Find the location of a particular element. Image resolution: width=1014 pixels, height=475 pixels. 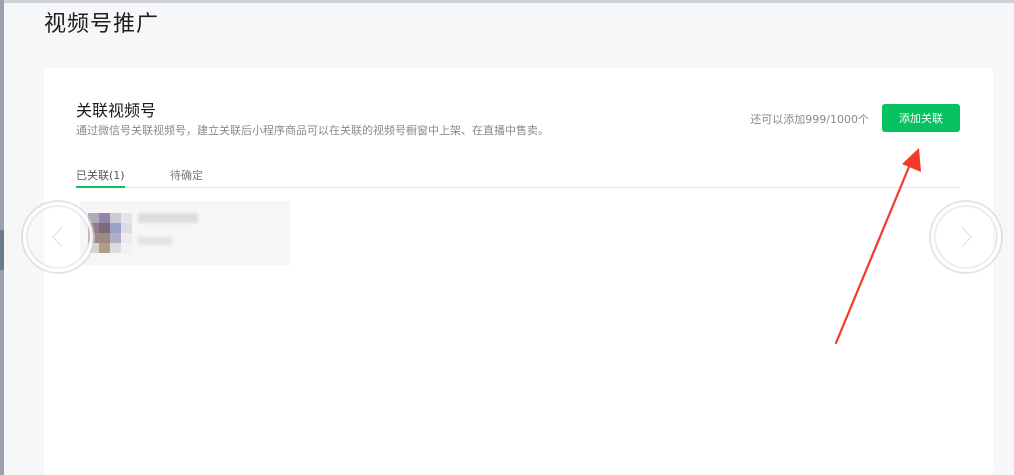

chevron-right-icon is located at coordinates (966, 237).